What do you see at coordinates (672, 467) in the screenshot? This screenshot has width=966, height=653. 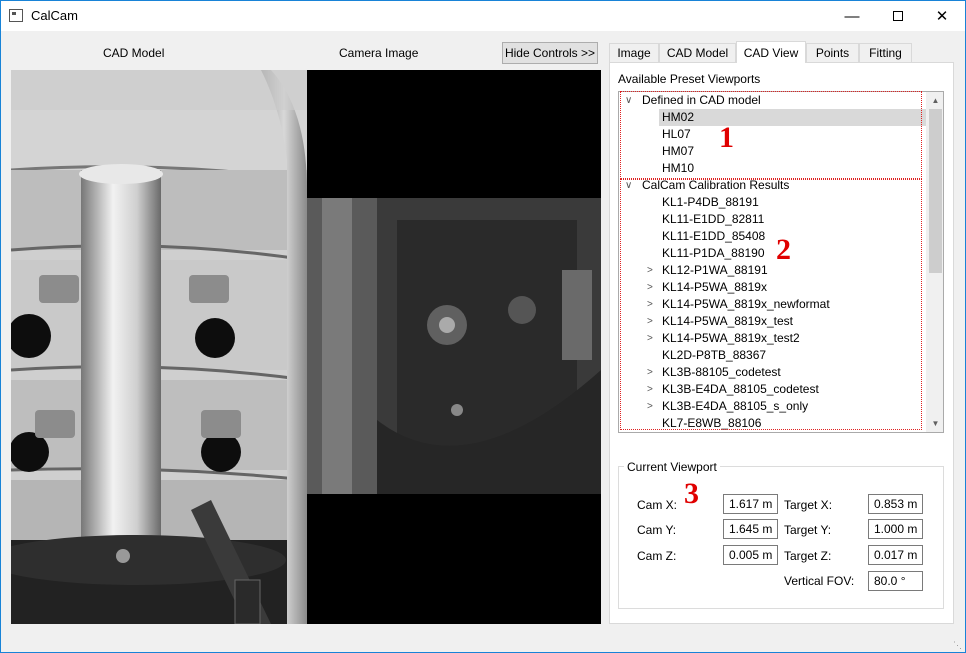 I see `current-viewport-title: Current Viewport` at bounding box center [672, 467].